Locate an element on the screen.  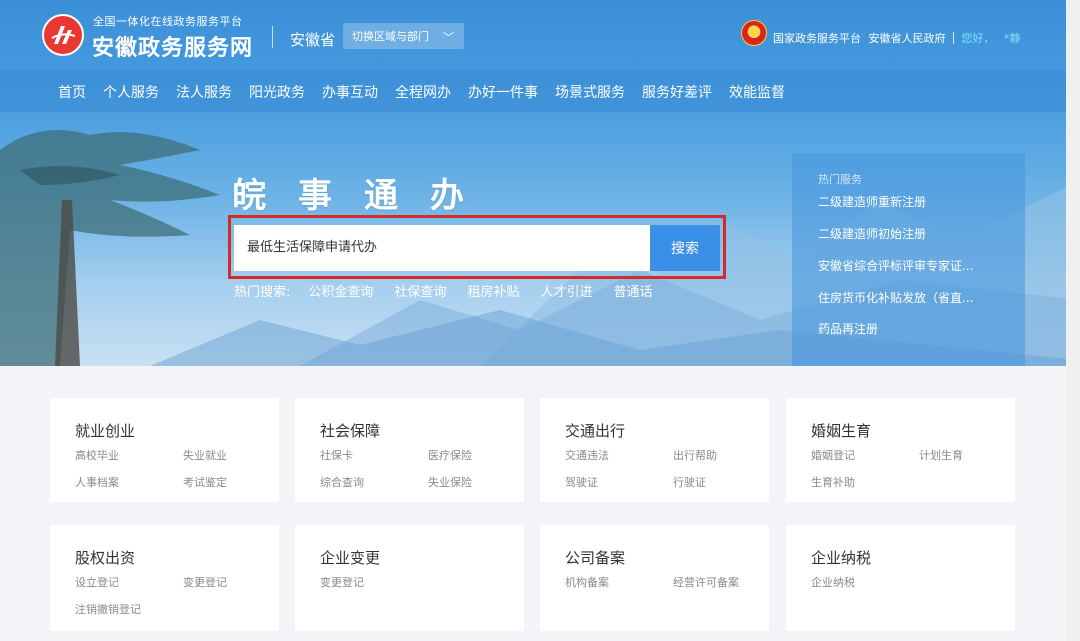
card-link: 企业纳税 is located at coordinates (833, 582).